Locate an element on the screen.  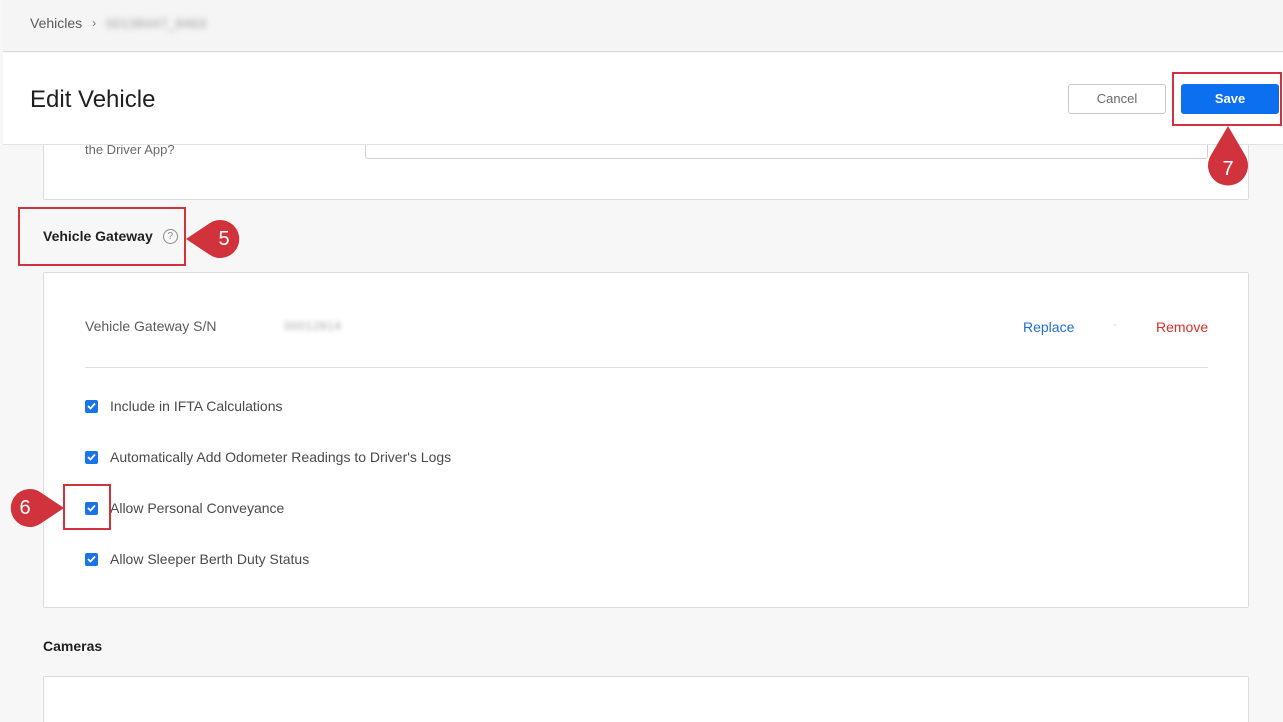
odometer-checkbox is located at coordinates (91, 457).